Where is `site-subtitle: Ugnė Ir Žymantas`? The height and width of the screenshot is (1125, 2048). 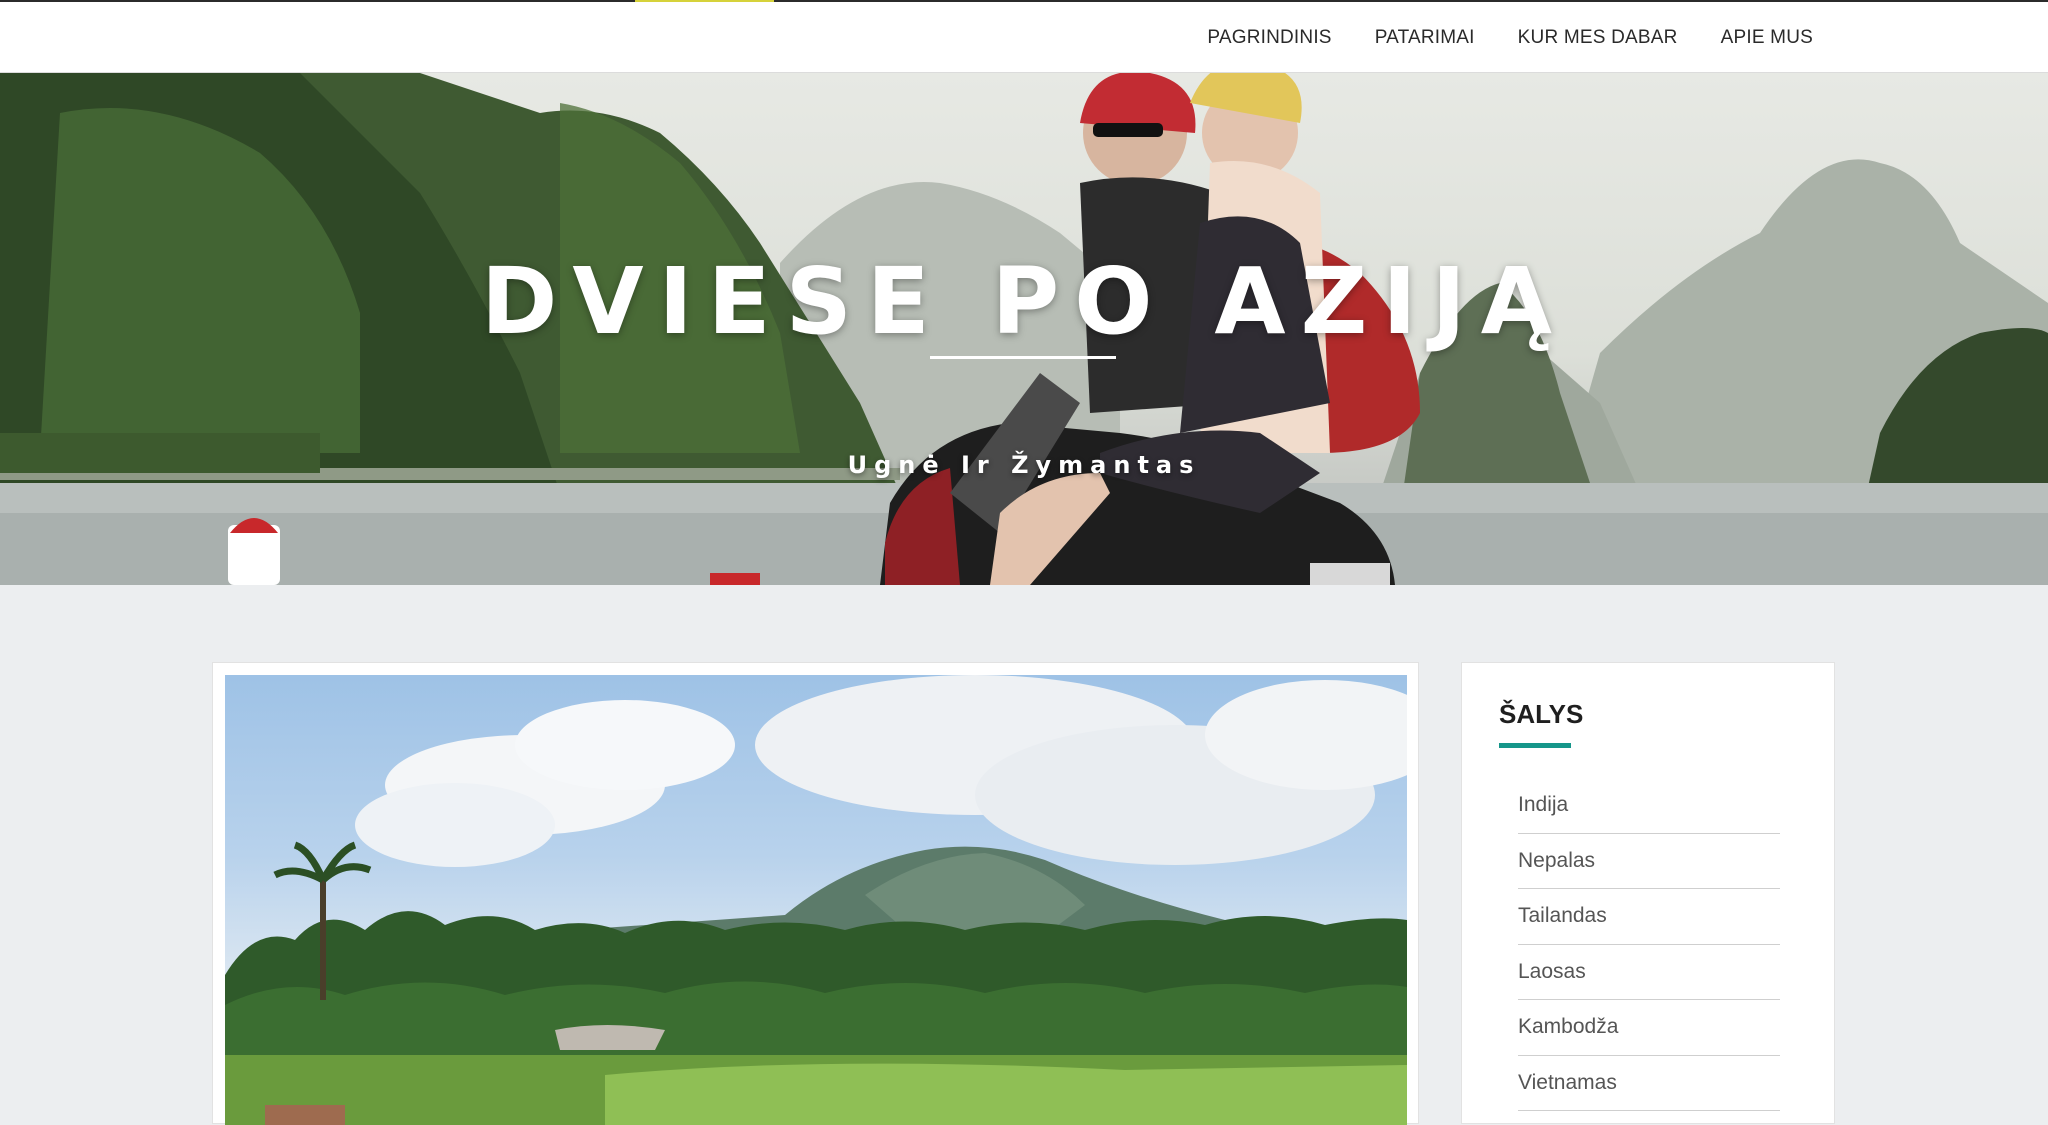 site-subtitle: Ugnė Ir Žymantas is located at coordinates (1024, 465).